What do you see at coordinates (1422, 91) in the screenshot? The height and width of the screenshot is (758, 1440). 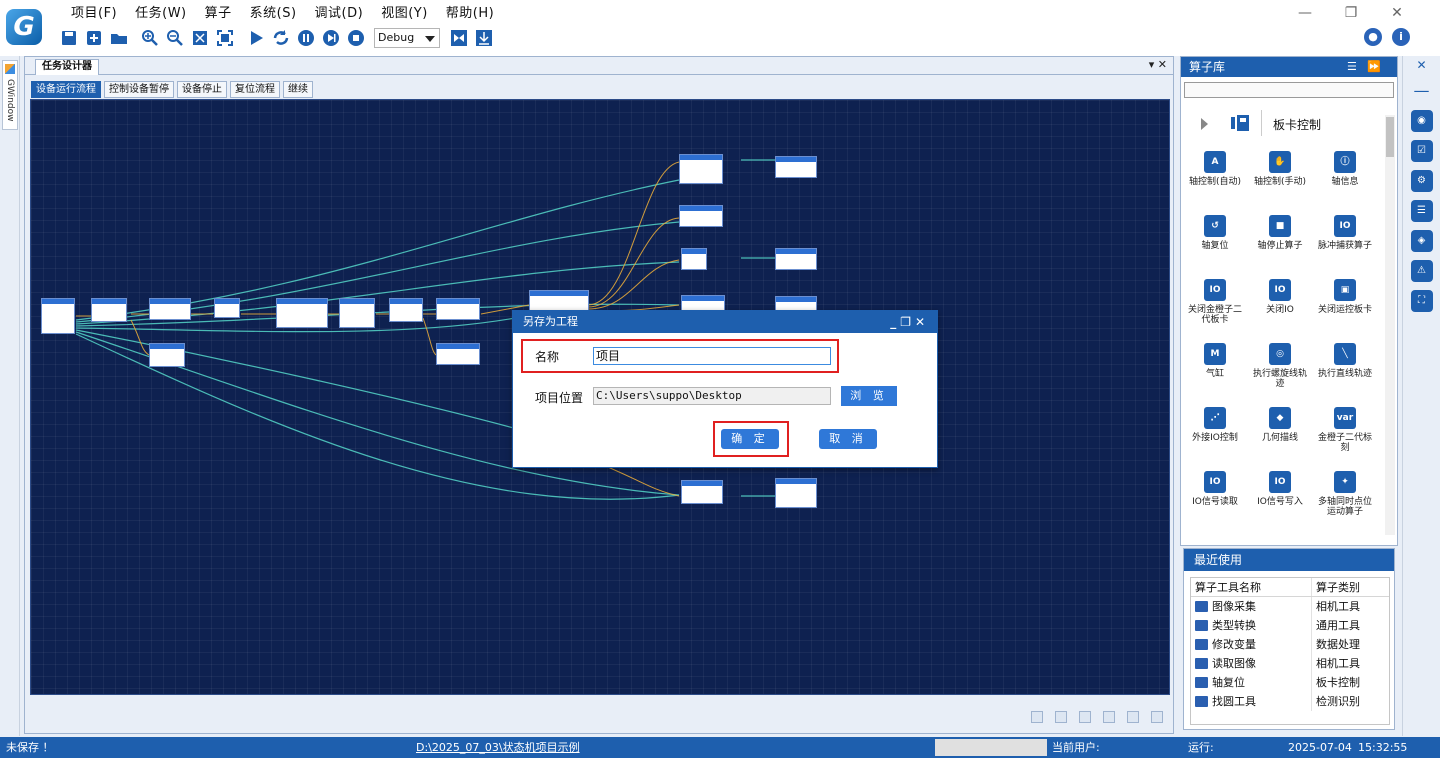 I see `collapse-icon: —` at bounding box center [1422, 91].